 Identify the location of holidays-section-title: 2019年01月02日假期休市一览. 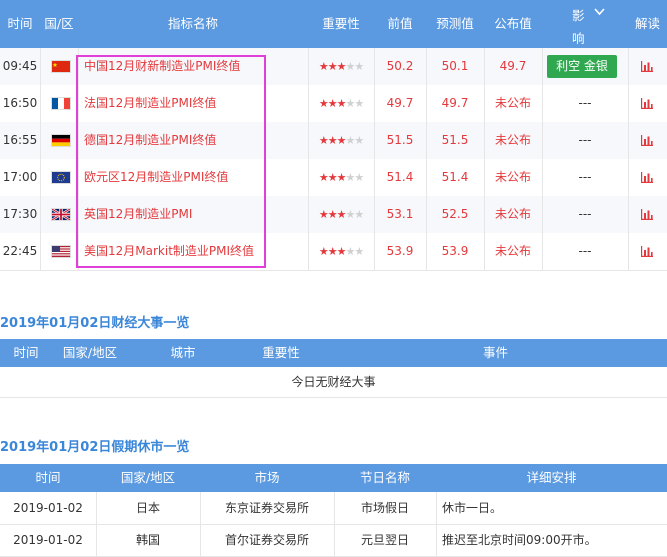
(95, 447).